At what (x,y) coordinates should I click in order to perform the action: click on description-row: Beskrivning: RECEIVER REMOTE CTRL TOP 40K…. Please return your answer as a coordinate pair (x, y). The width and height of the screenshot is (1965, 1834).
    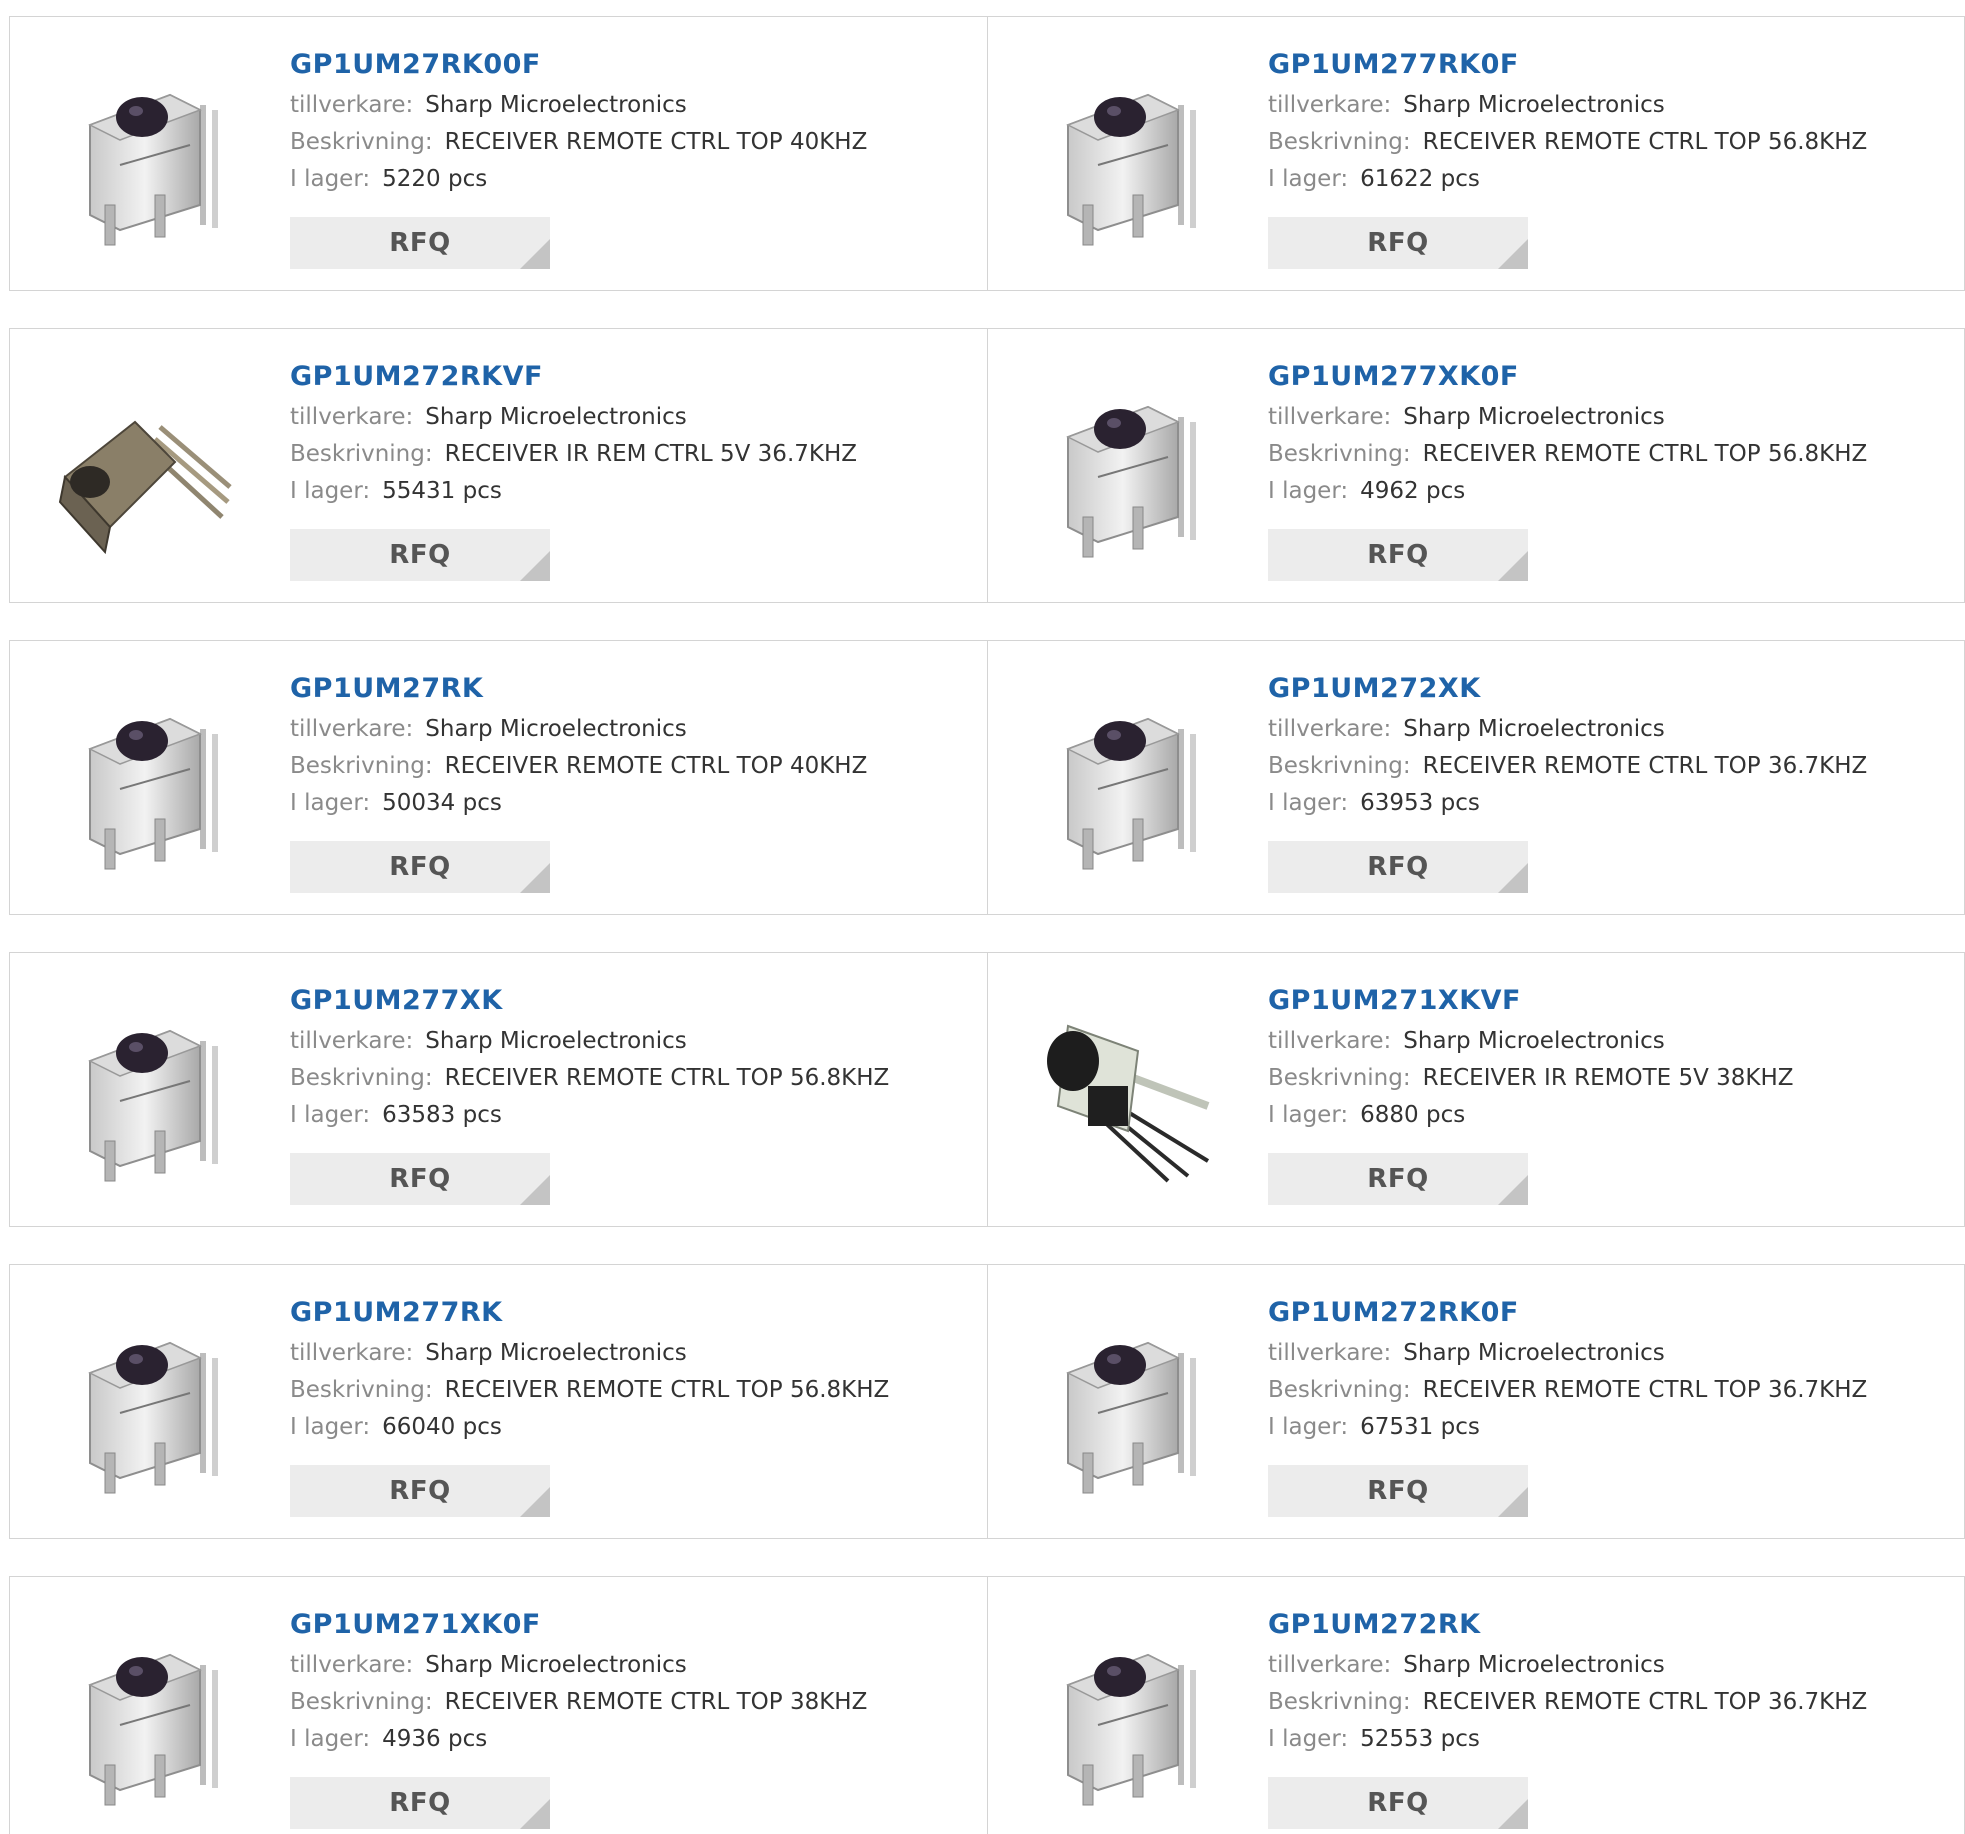
    Looking at the image, I should click on (633, 142).